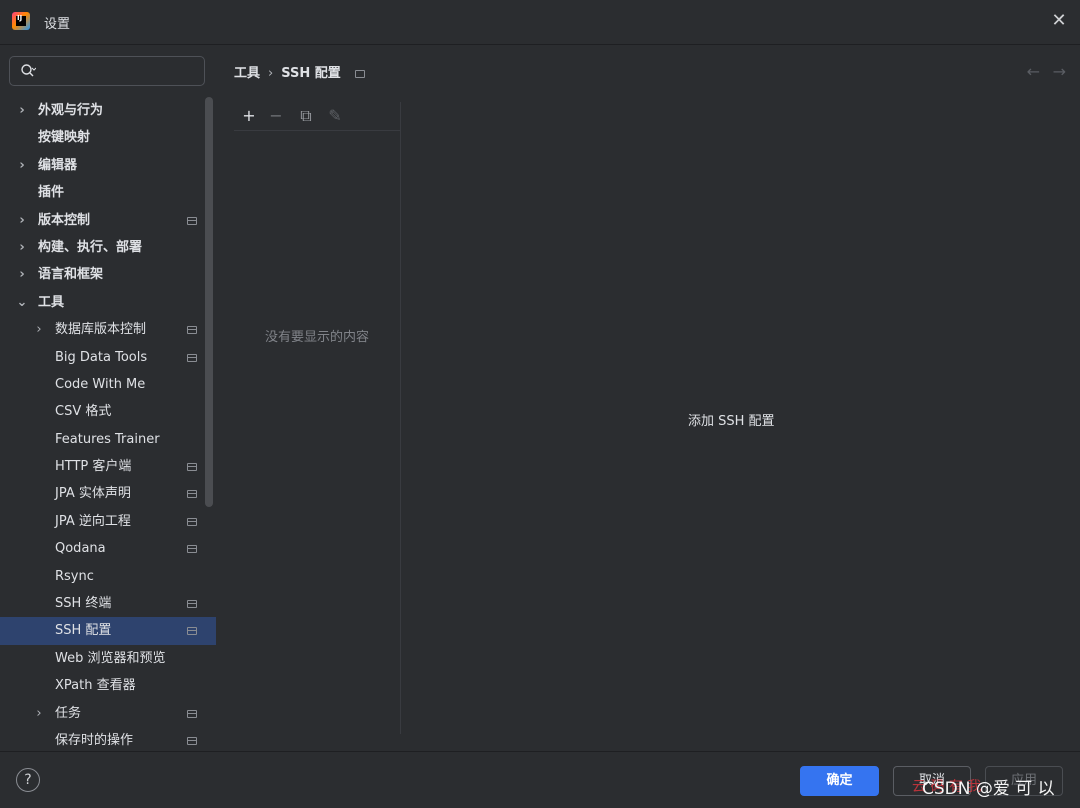 The image size is (1080, 808). Describe the element at coordinates (311, 73) in the screenshot. I see `breadcrumb-current: SSH 配置` at that location.